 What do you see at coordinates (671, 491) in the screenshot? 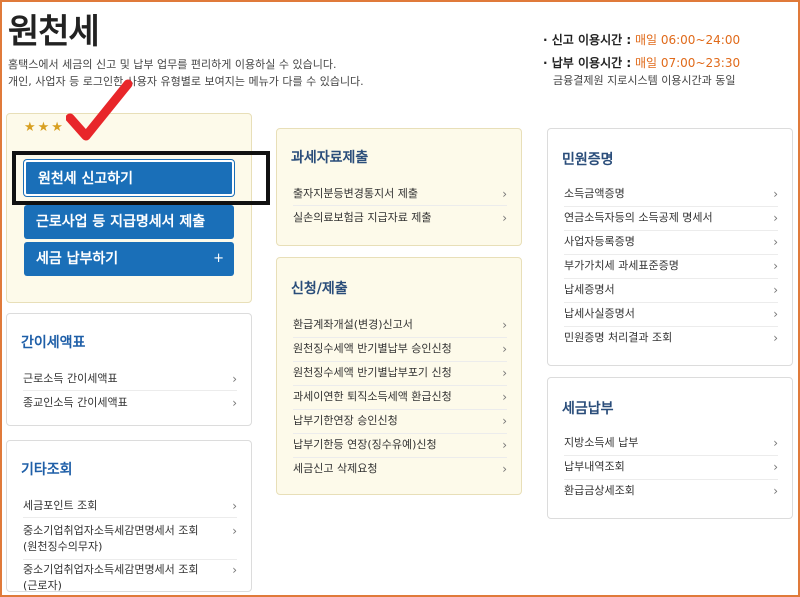
I see `list-item: 환급금상세조회 ›` at bounding box center [671, 491].